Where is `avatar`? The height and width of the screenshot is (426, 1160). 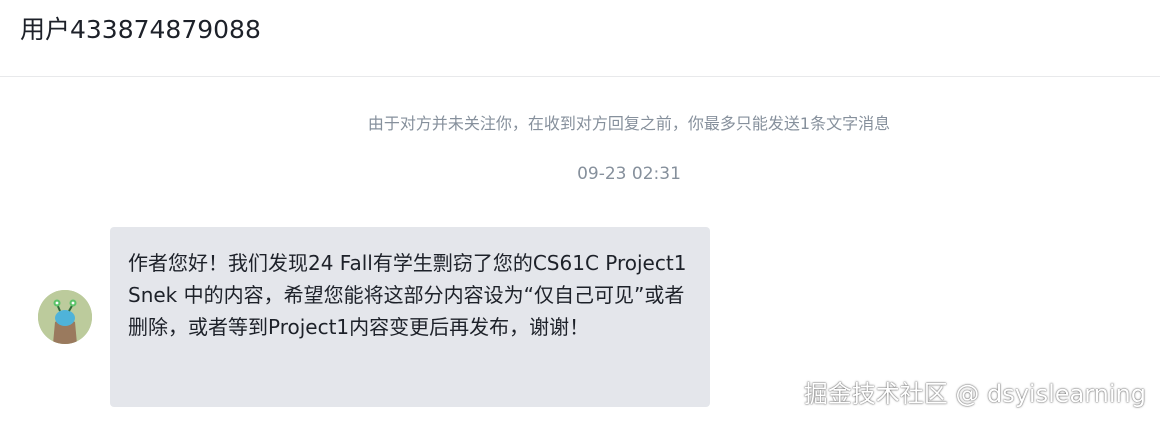 avatar is located at coordinates (65, 317).